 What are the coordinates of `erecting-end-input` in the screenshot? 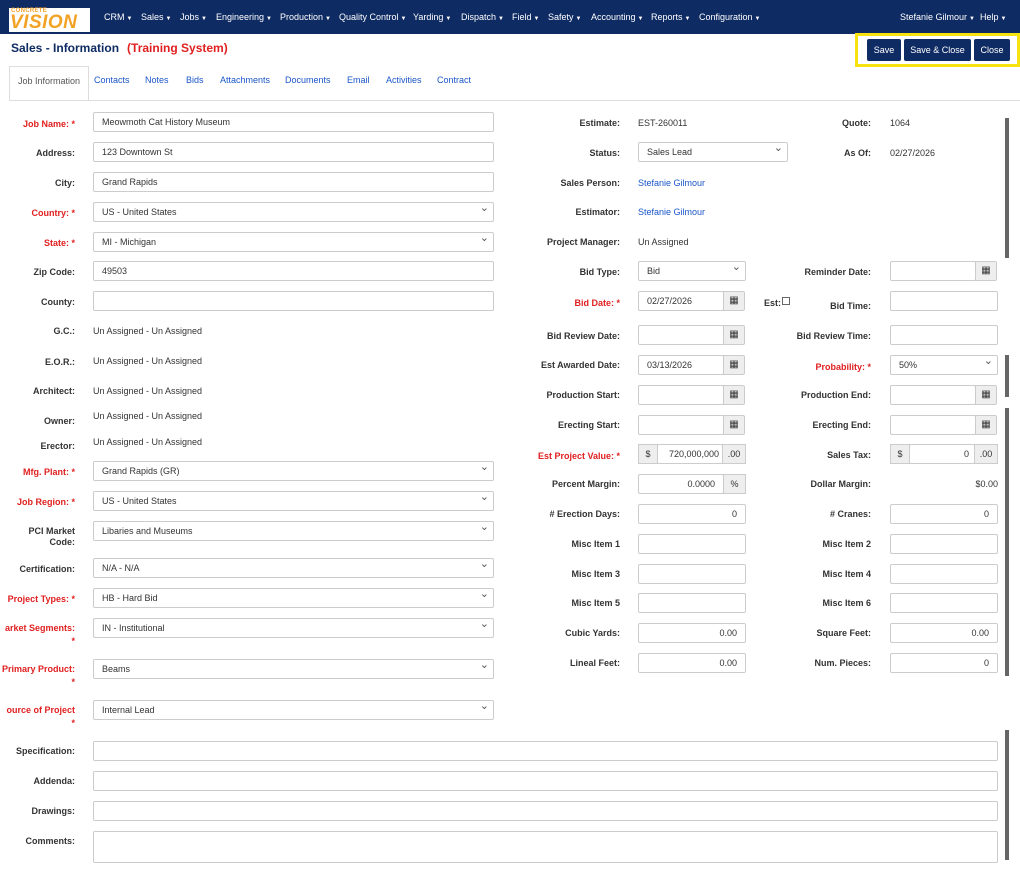 It's located at (933, 425).